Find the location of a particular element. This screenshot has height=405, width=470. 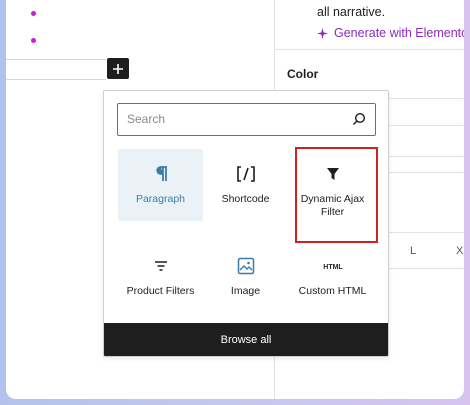

block-dynamic-ajax-filter: Dynamic Ajax Filter is located at coordinates (332, 185).